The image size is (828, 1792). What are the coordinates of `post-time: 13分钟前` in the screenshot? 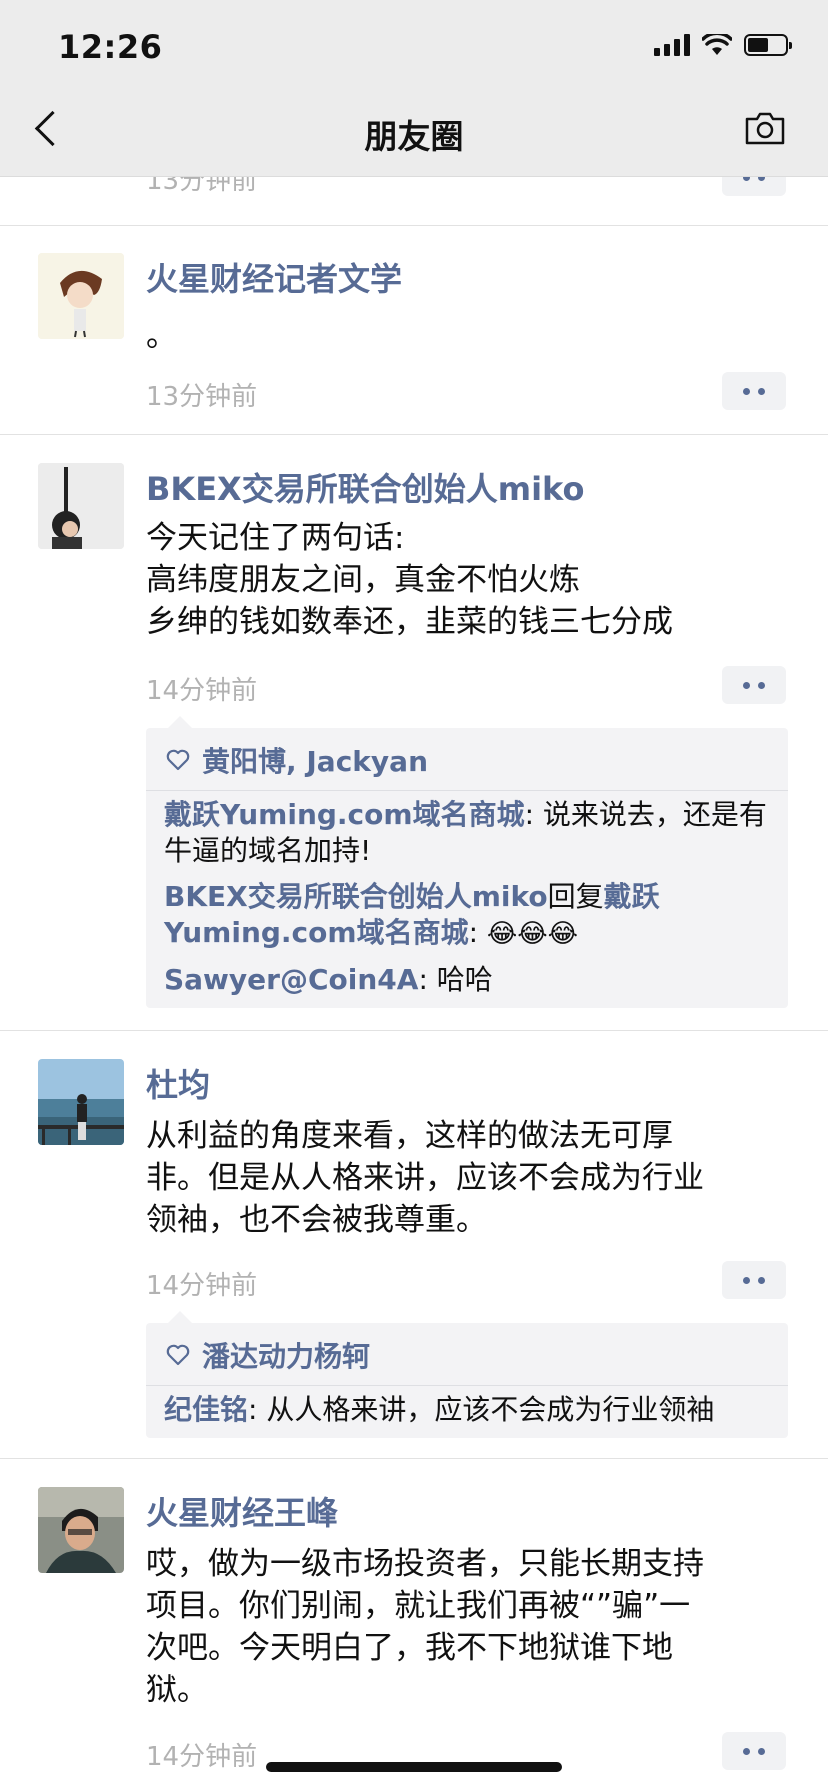 It's located at (202, 397).